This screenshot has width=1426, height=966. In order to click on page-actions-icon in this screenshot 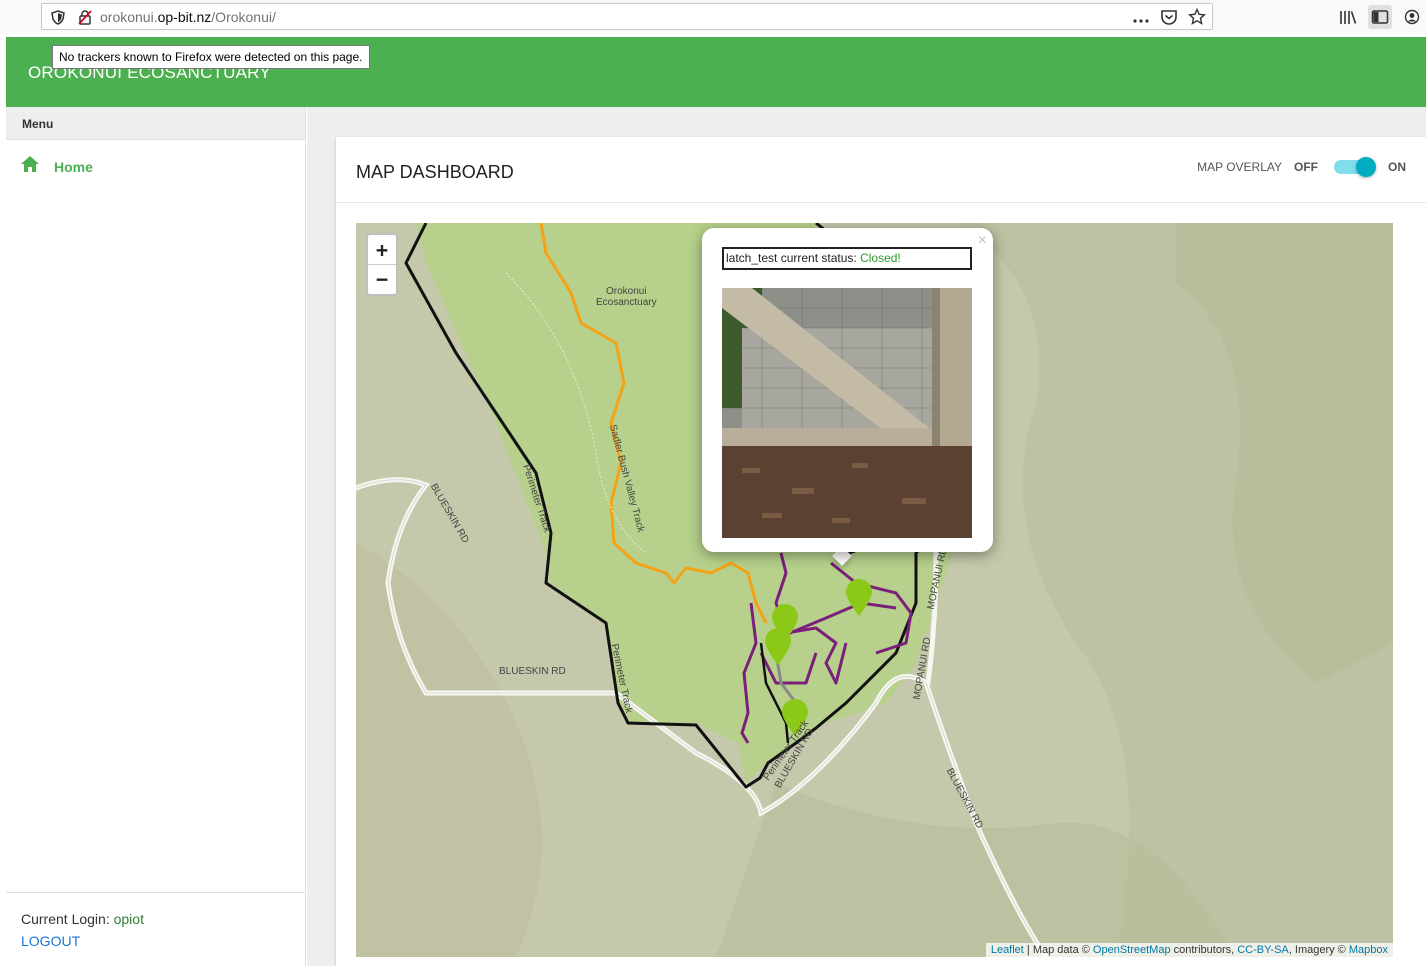, I will do `click(1141, 20)`.